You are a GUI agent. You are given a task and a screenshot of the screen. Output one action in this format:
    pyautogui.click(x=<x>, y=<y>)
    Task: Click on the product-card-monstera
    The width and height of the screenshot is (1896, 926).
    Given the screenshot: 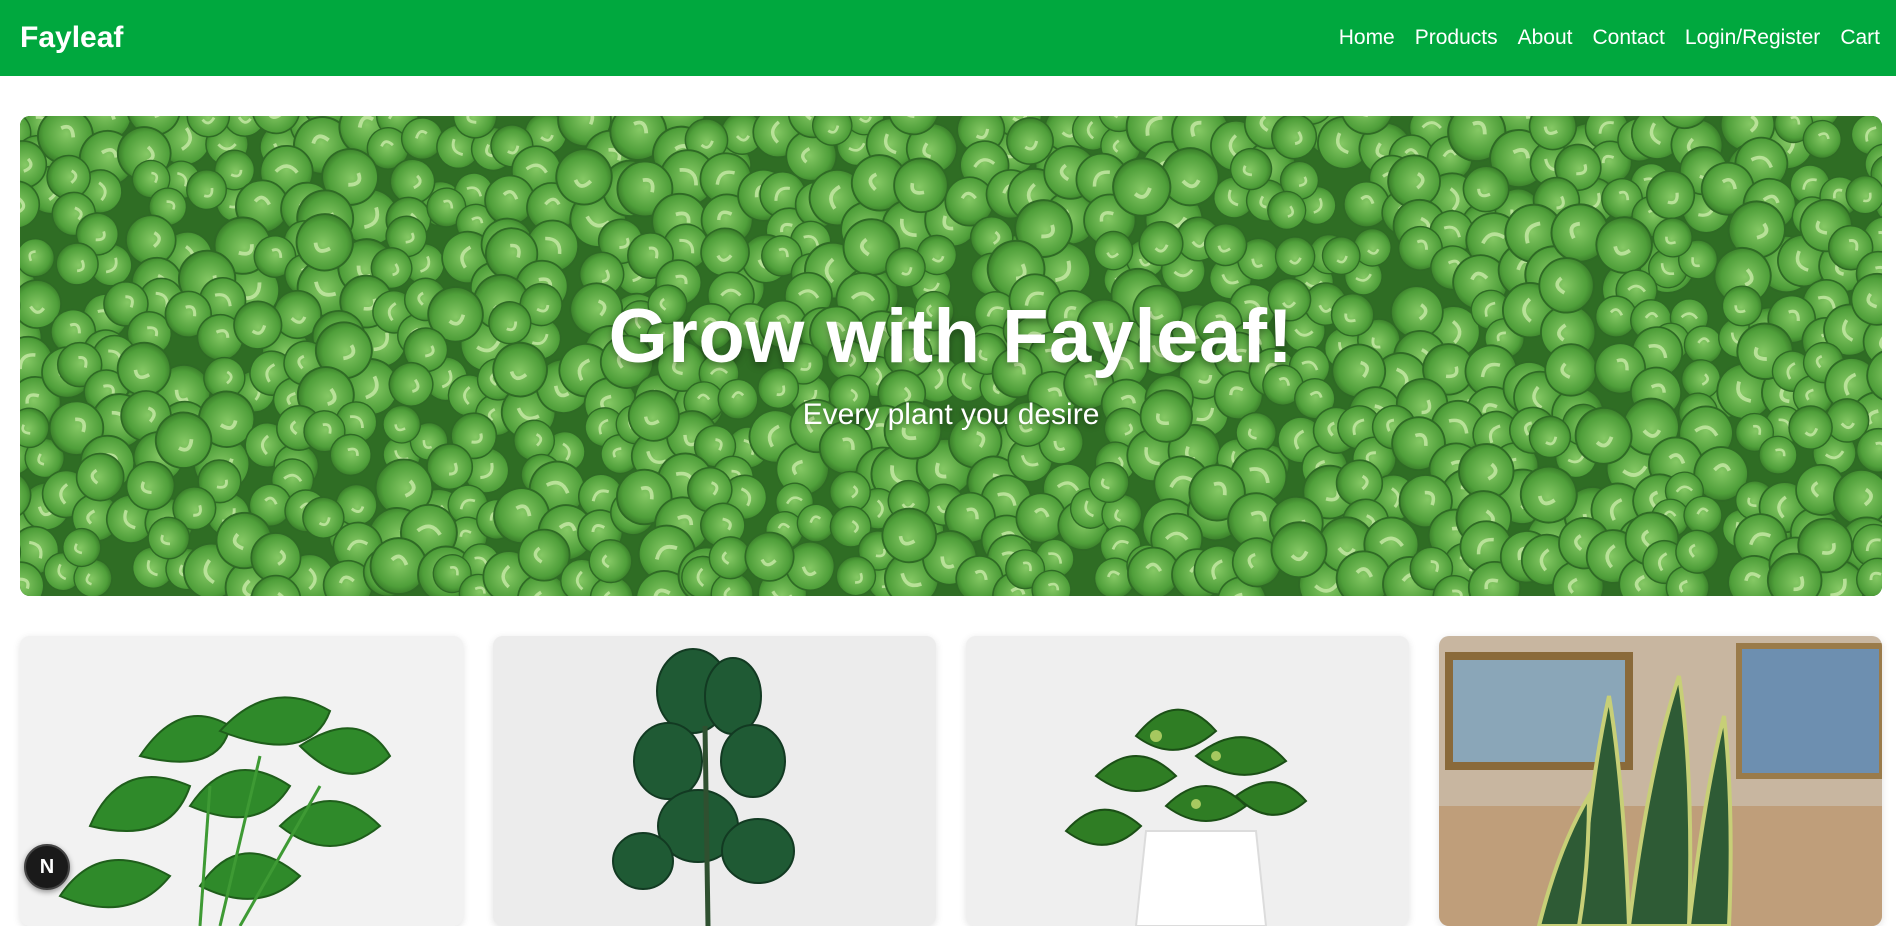 What is the action you would take?
    pyautogui.click(x=241, y=781)
    